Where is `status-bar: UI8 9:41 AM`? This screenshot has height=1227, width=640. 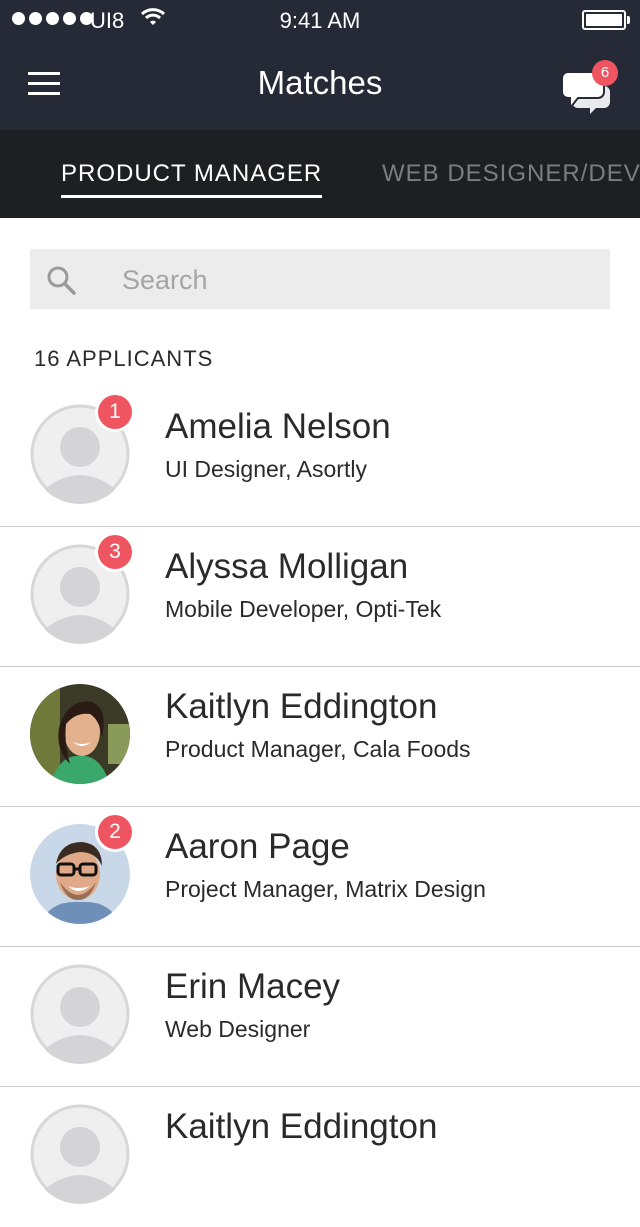 status-bar: UI8 9:41 AM is located at coordinates (320, 20).